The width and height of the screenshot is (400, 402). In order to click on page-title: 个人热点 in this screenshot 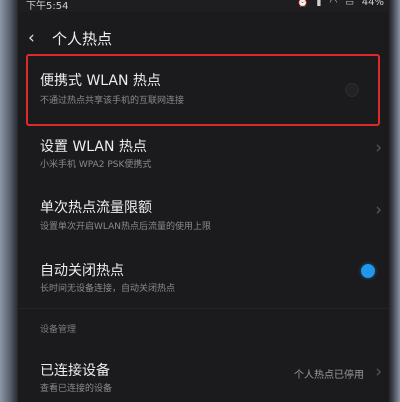, I will do `click(82, 39)`.